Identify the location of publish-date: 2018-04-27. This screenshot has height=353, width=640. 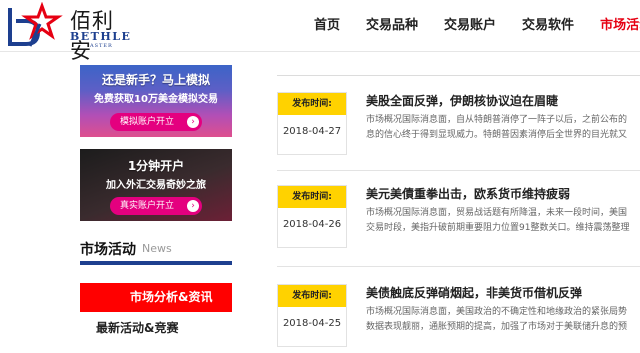
(312, 131).